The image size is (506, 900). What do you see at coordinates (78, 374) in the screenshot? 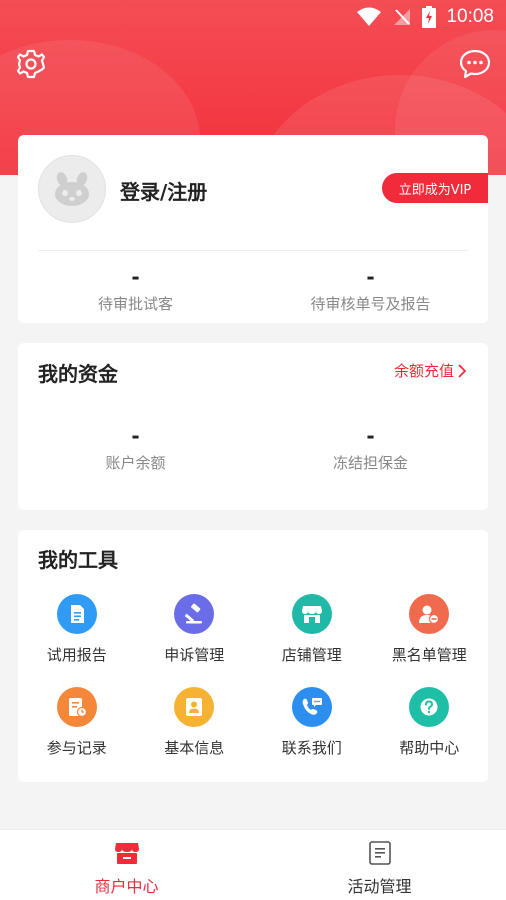
I see `funds-title: 我的资金` at bounding box center [78, 374].